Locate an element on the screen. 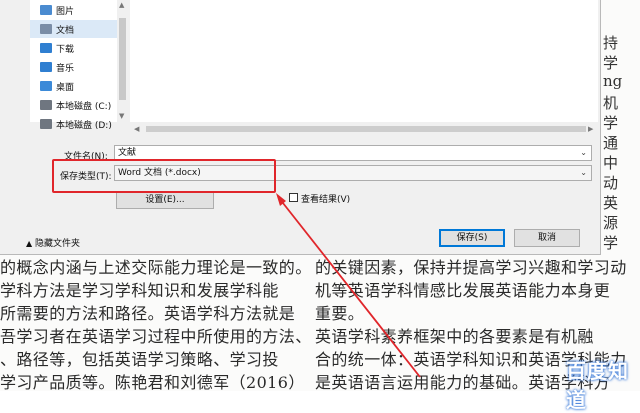 The height and width of the screenshot is (413, 640). doc-line-right-1: 的关键因素，保持并提高学习兴趣和学习动 is located at coordinates (471, 267).